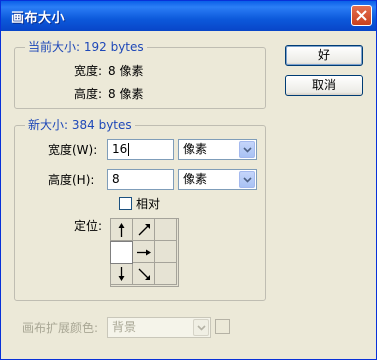 The width and height of the screenshot is (377, 360). I want to click on extension-color-swatch, so click(222, 326).